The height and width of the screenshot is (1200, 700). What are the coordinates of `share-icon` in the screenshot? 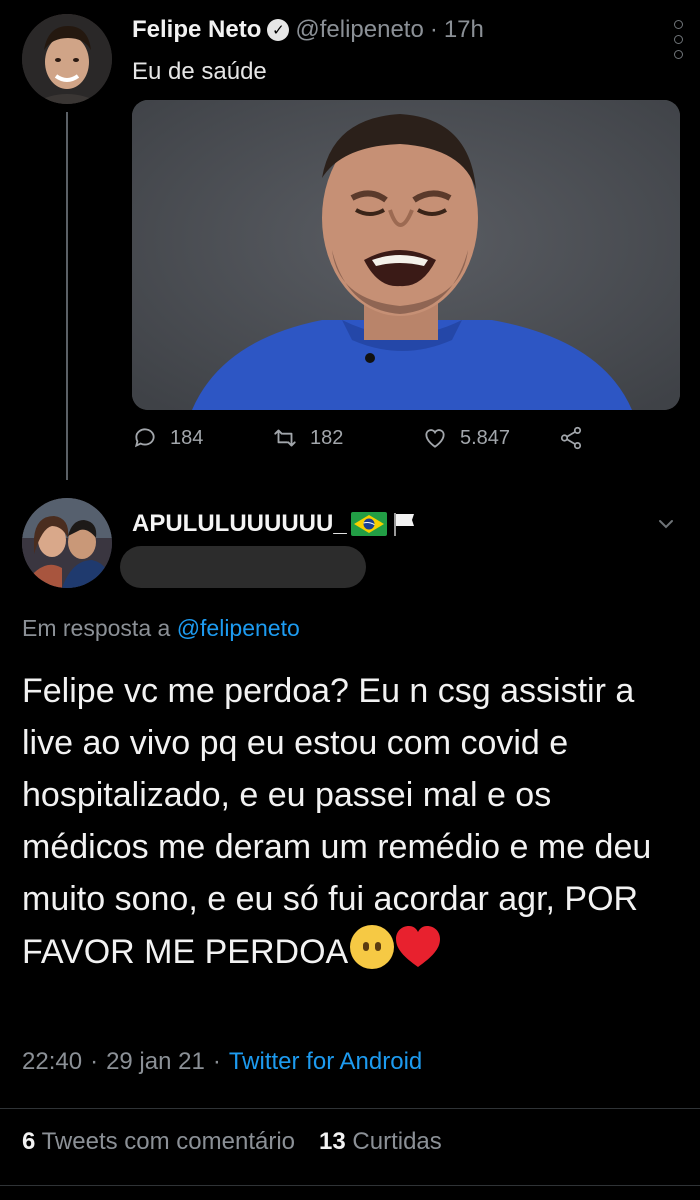 It's located at (571, 438).